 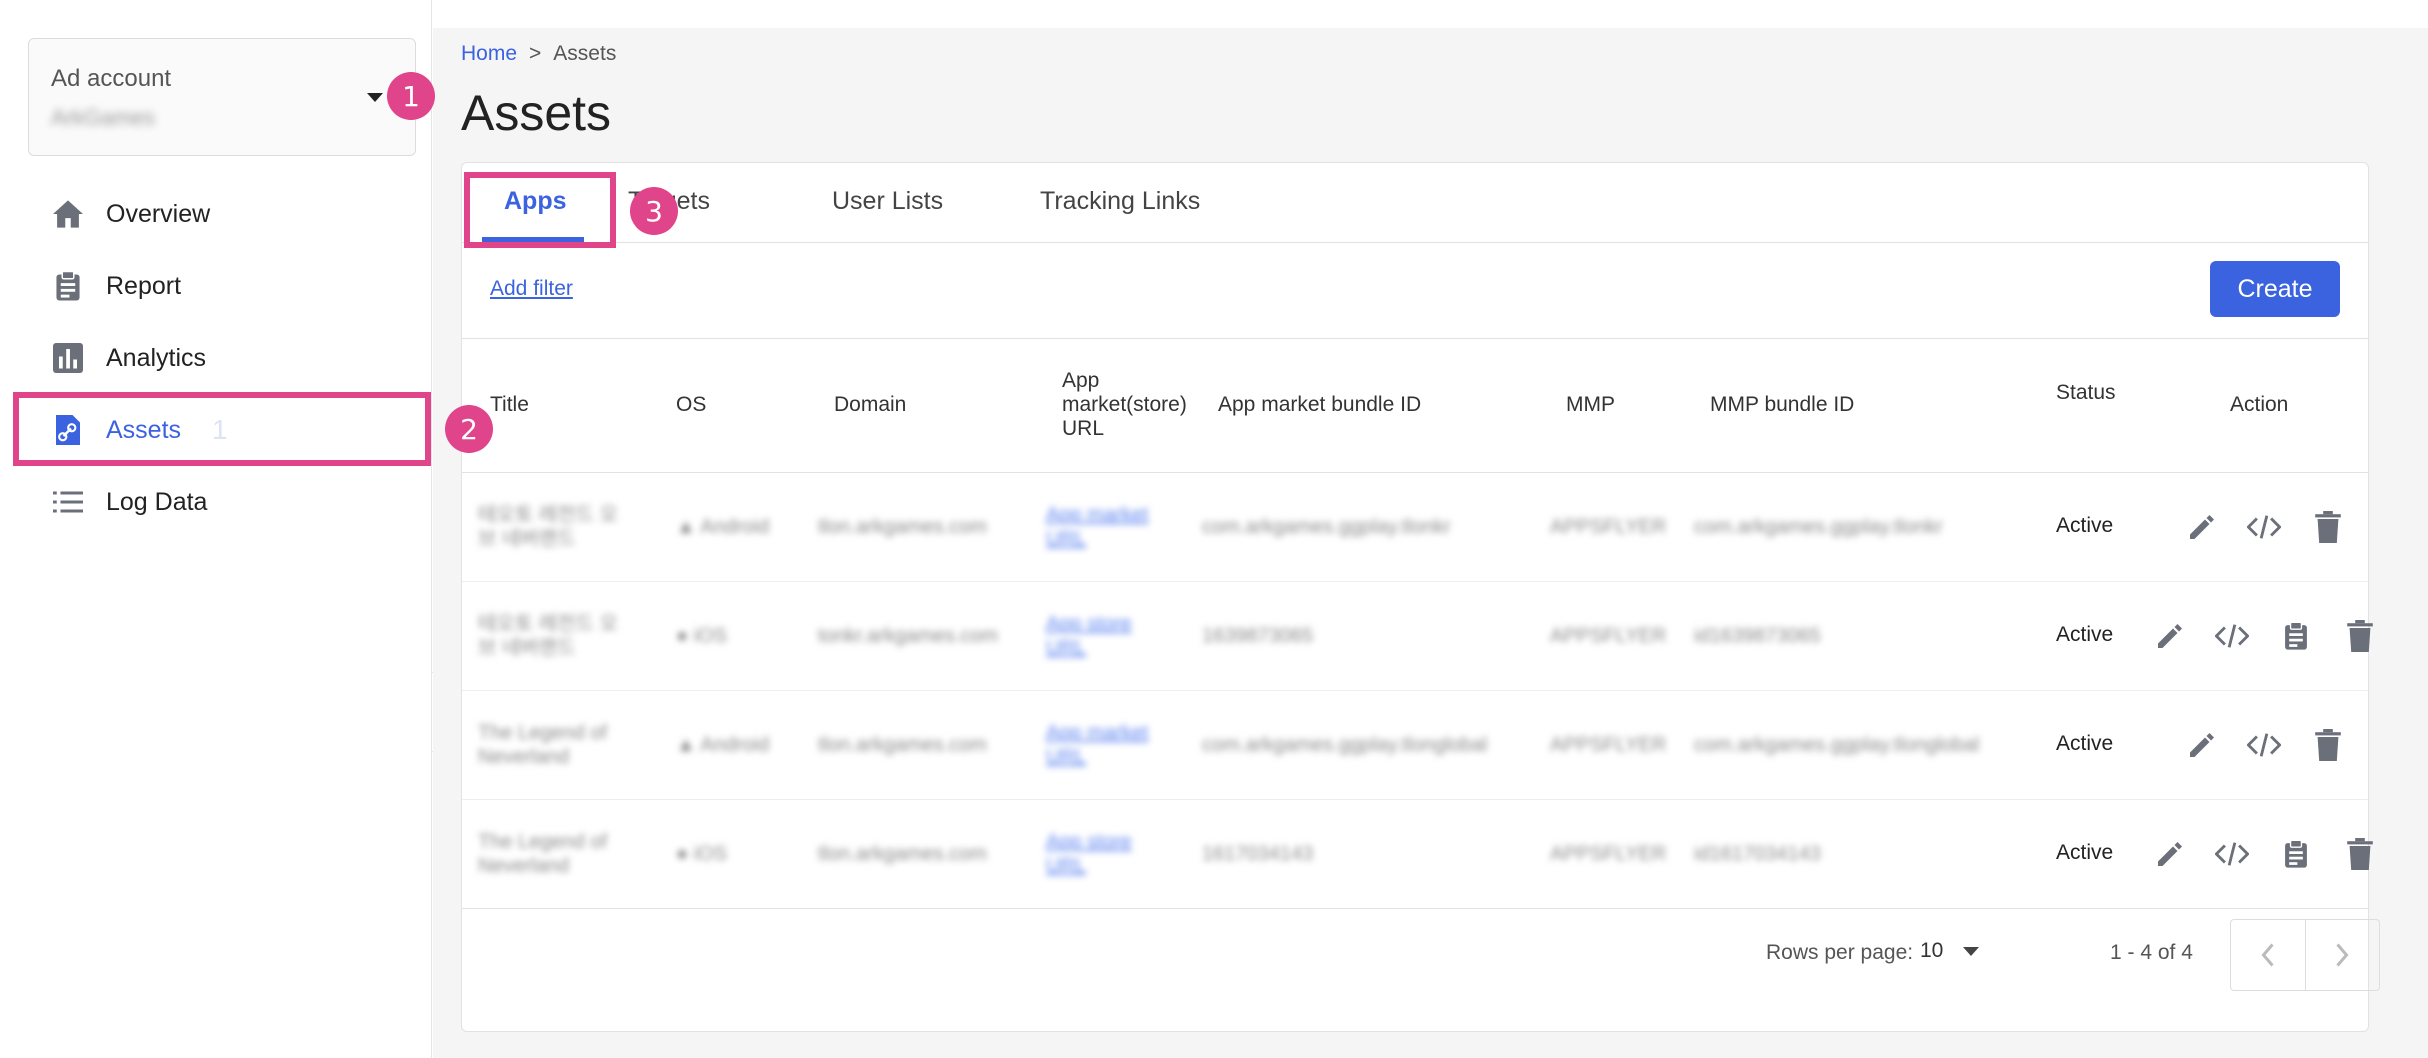 What do you see at coordinates (2275, 289) in the screenshot?
I see `create-button: Create` at bounding box center [2275, 289].